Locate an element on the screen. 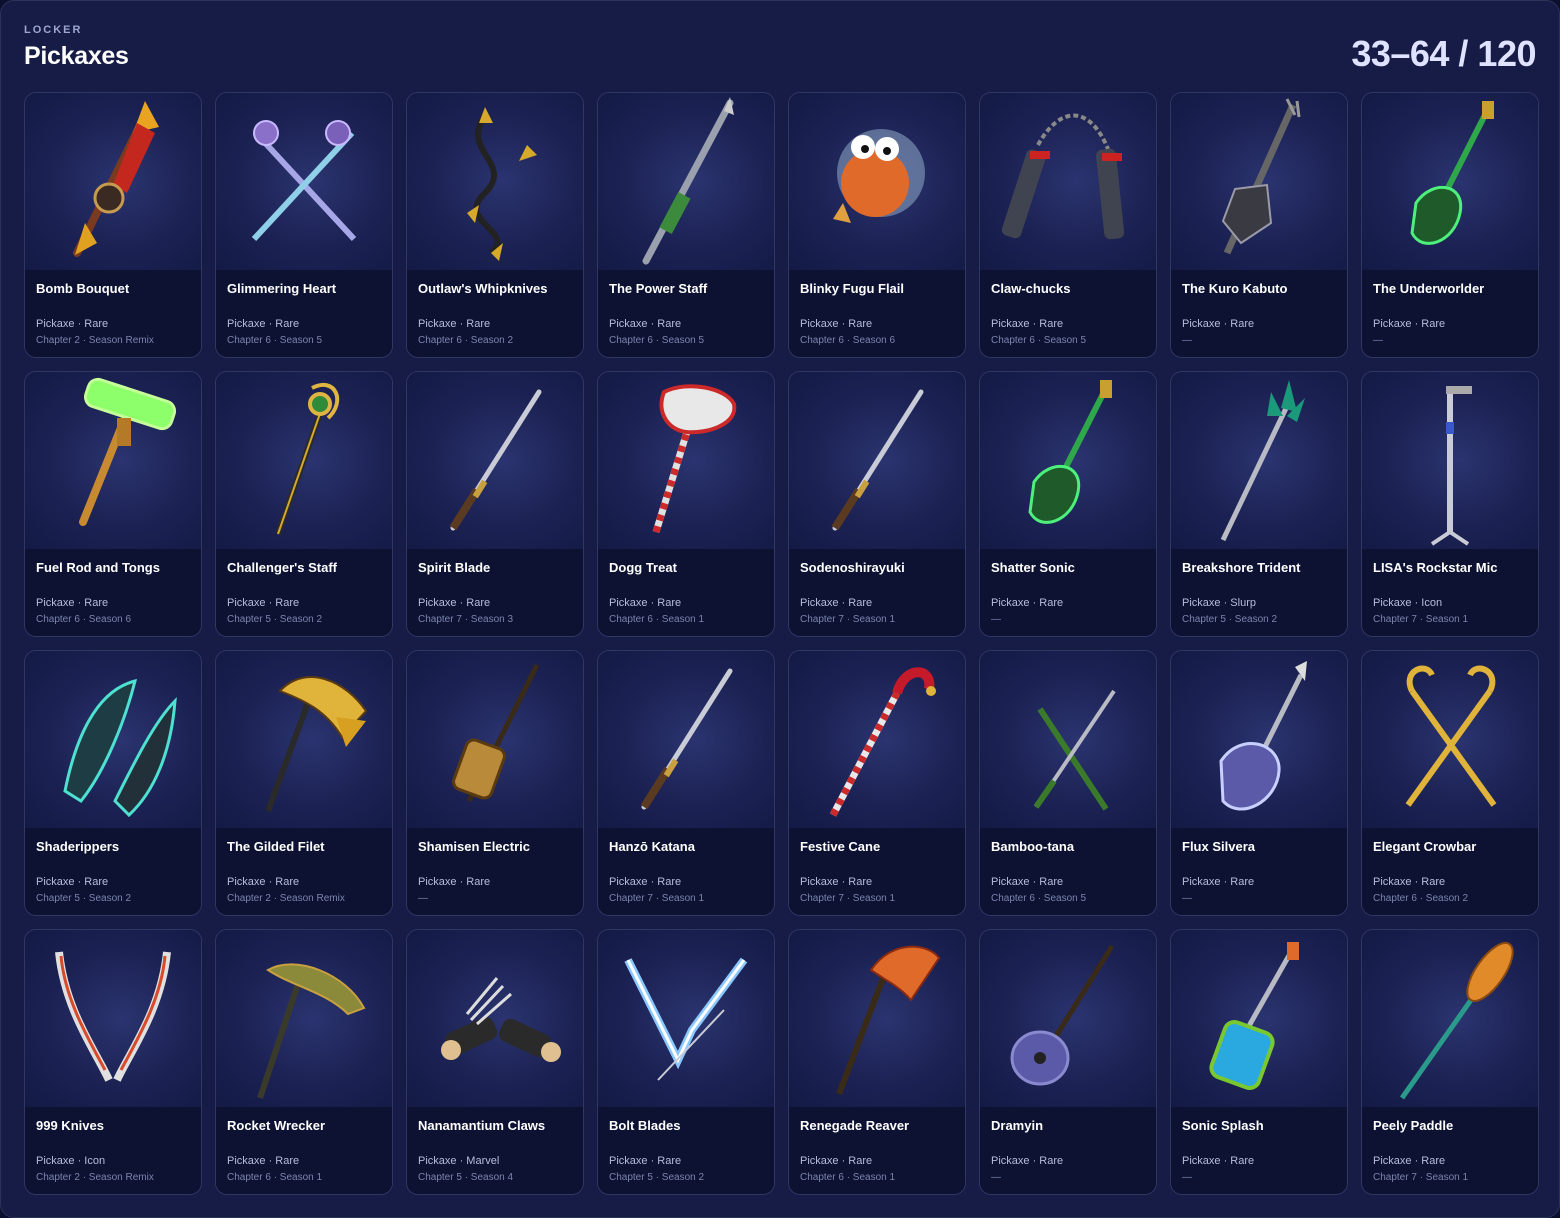  gold-staff-icon is located at coordinates (304, 460).